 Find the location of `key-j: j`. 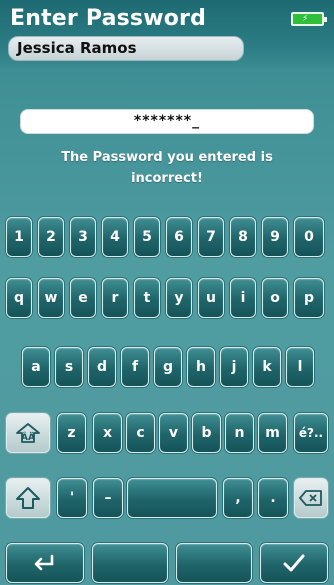

key-j: j is located at coordinates (234, 367).